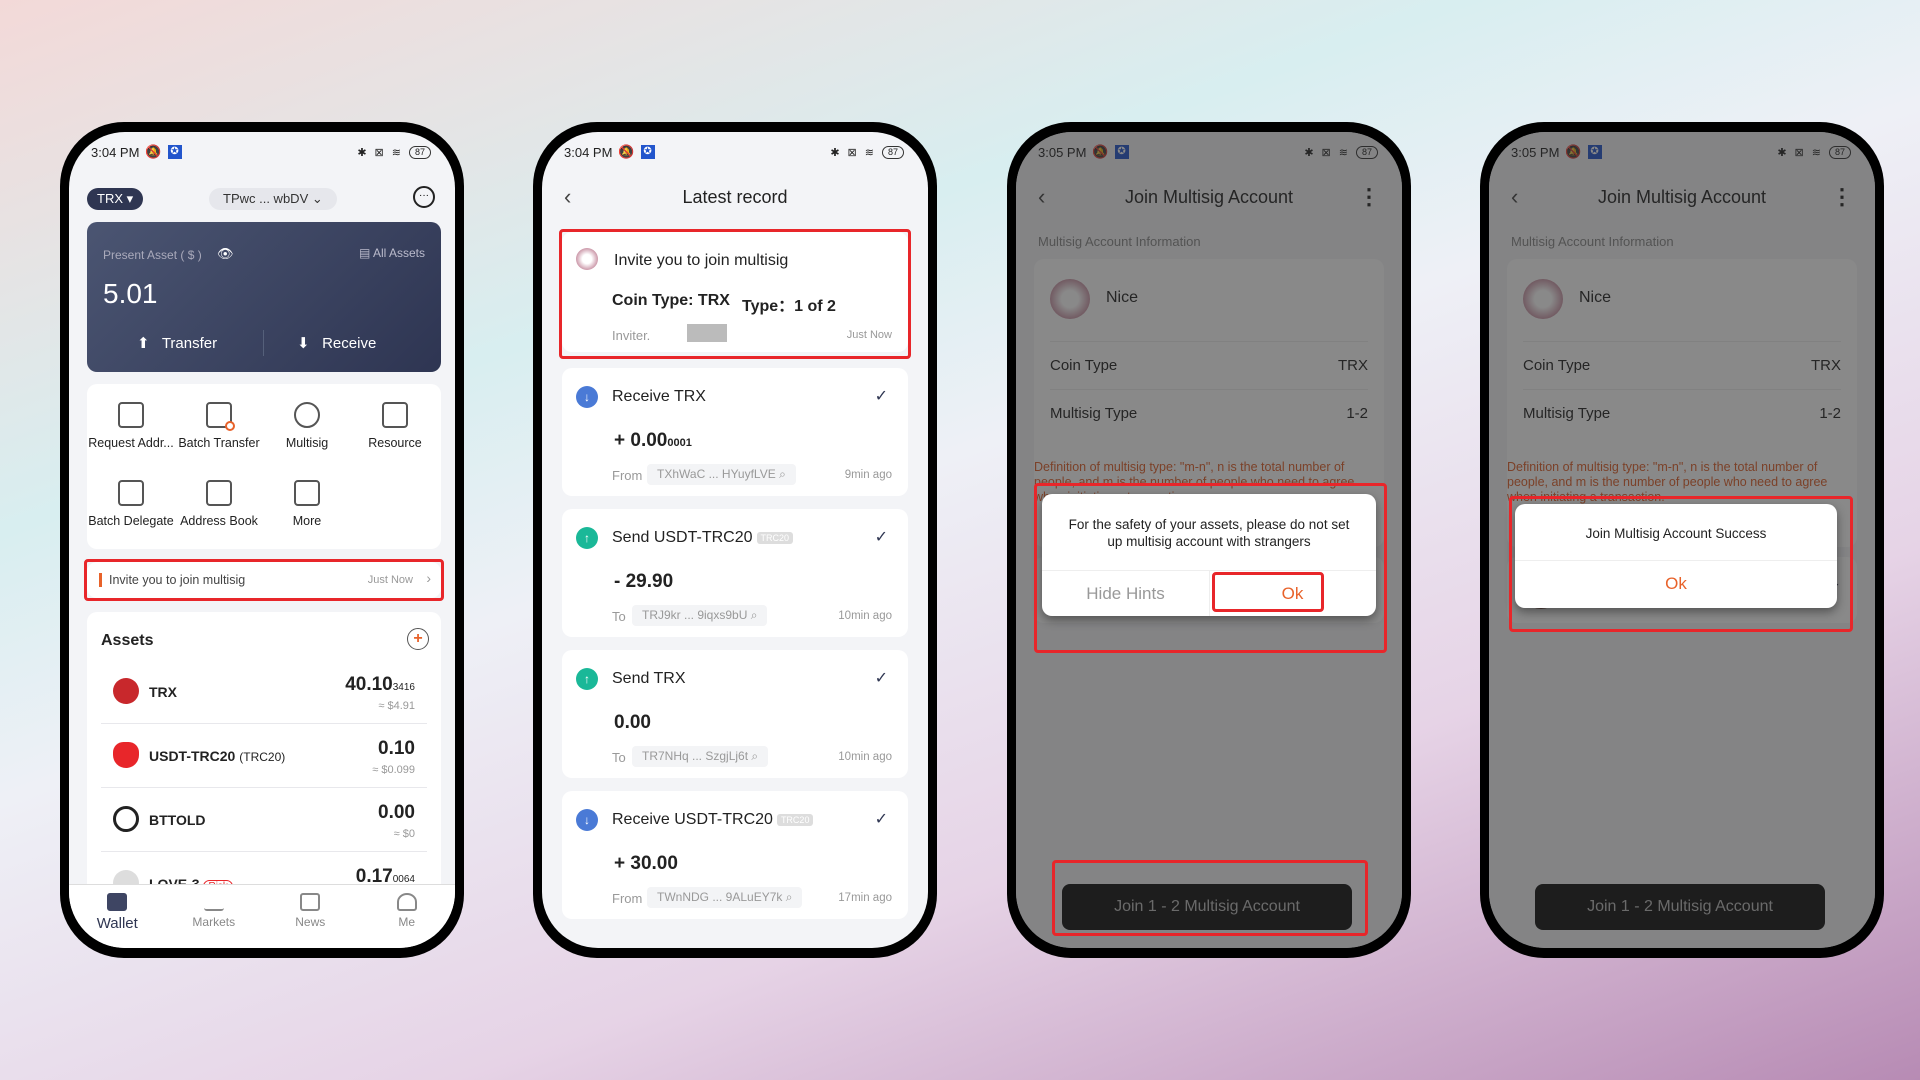  I want to click on all-assets-label: All Assets, so click(398, 253).